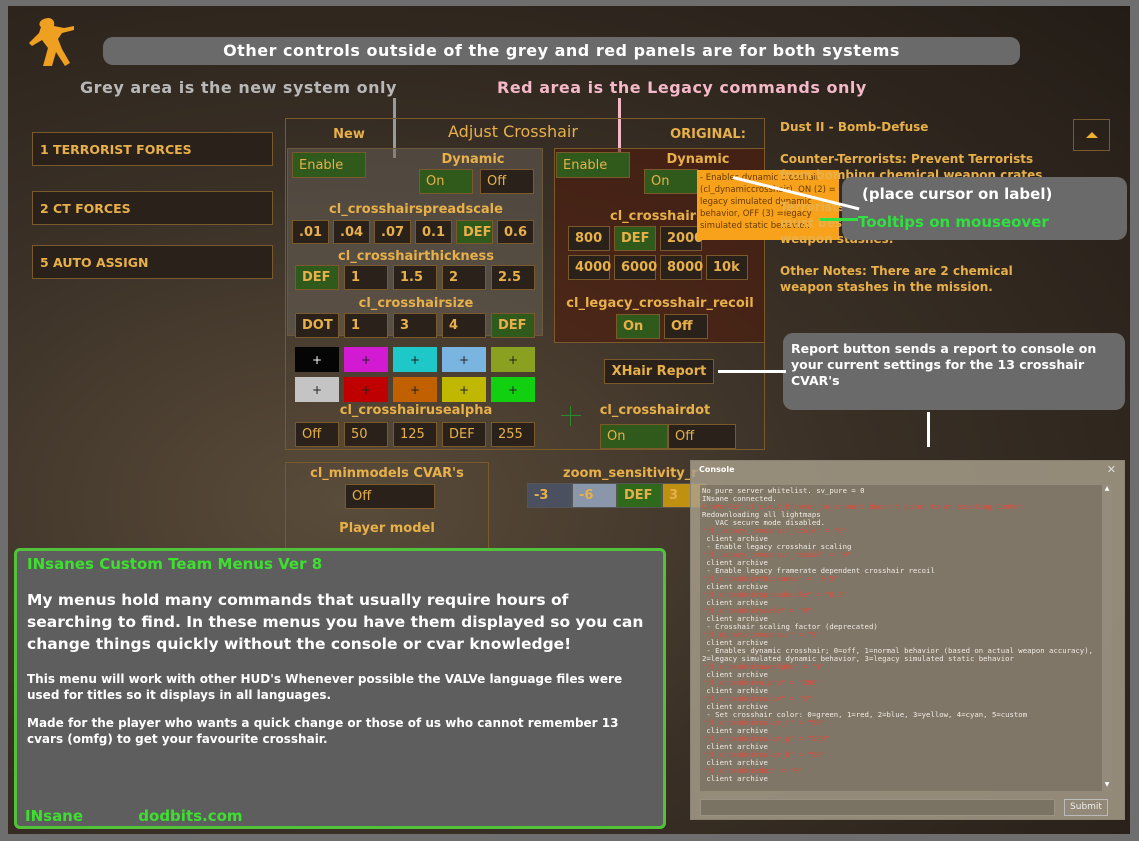  I want to click on usealpha-option: Off, so click(317, 434).